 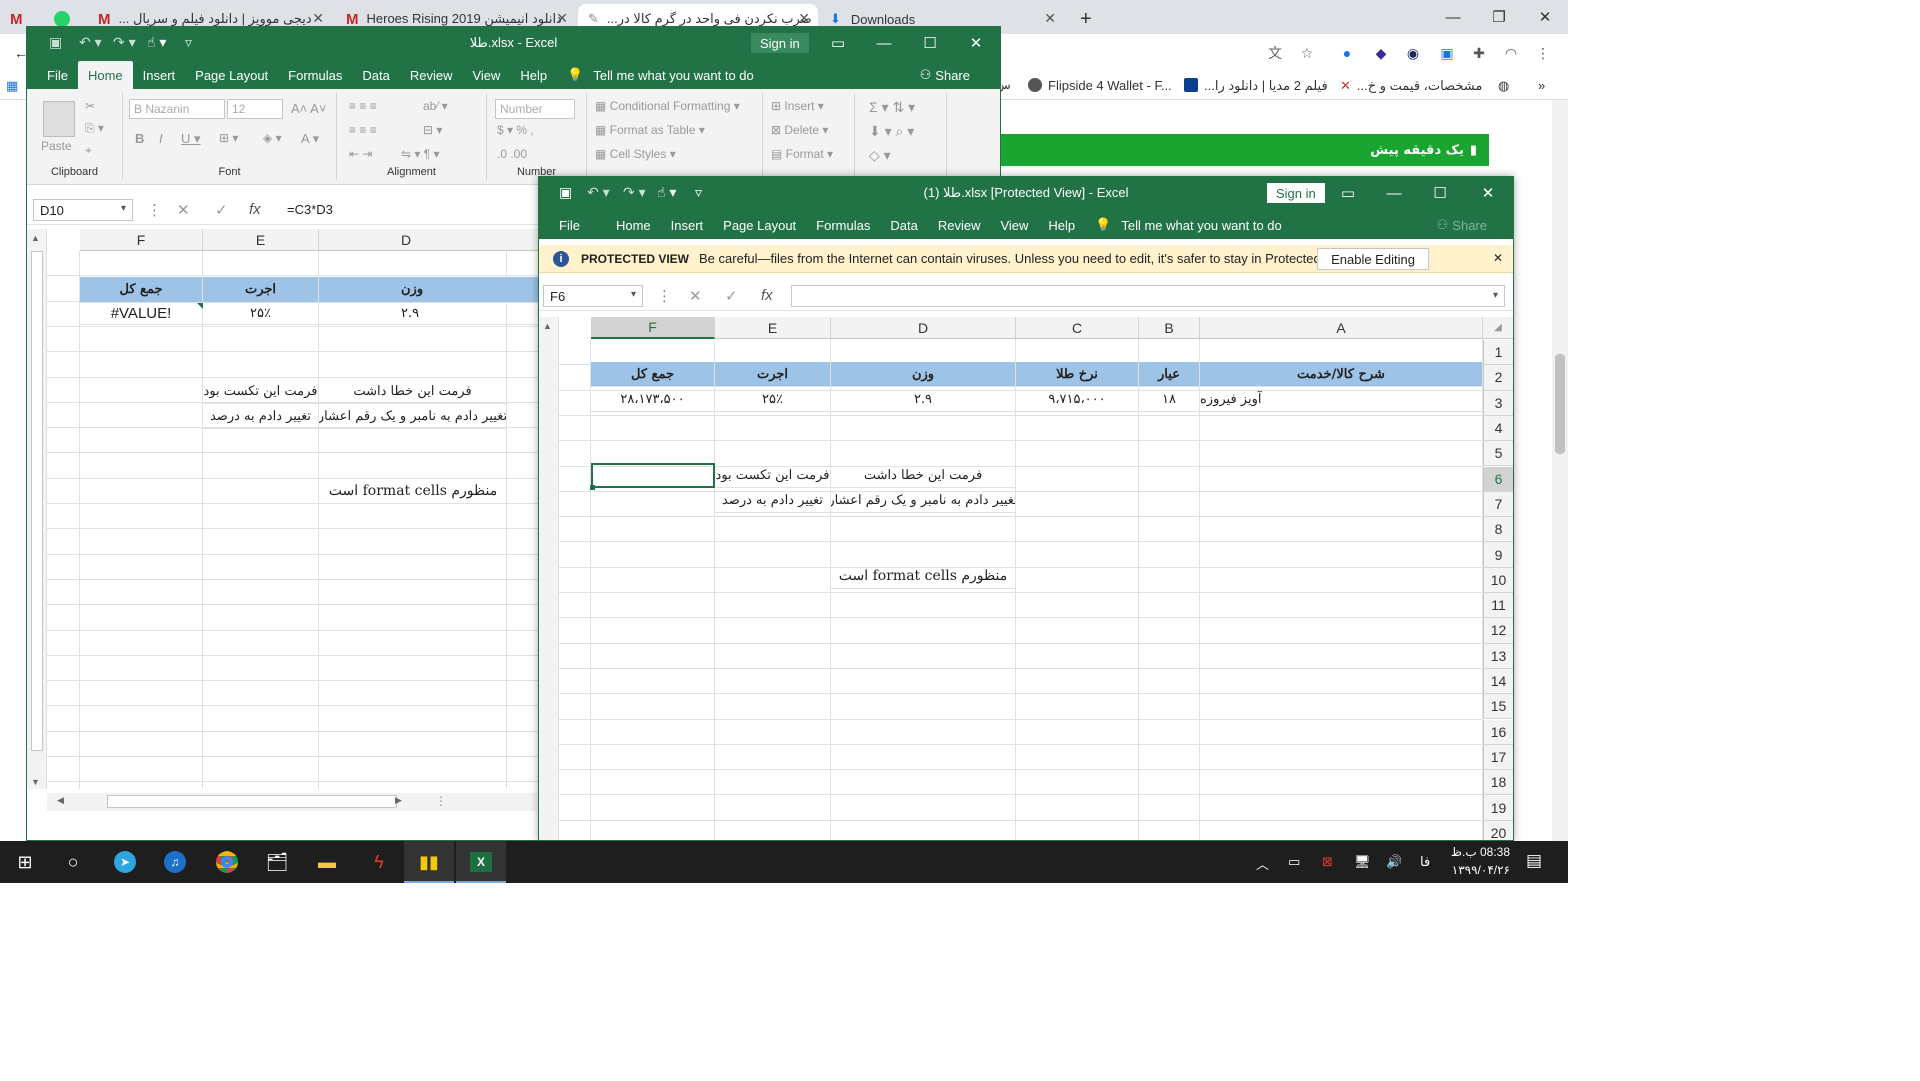 What do you see at coordinates (1498, 707) in the screenshot?
I see `row-header: 15` at bounding box center [1498, 707].